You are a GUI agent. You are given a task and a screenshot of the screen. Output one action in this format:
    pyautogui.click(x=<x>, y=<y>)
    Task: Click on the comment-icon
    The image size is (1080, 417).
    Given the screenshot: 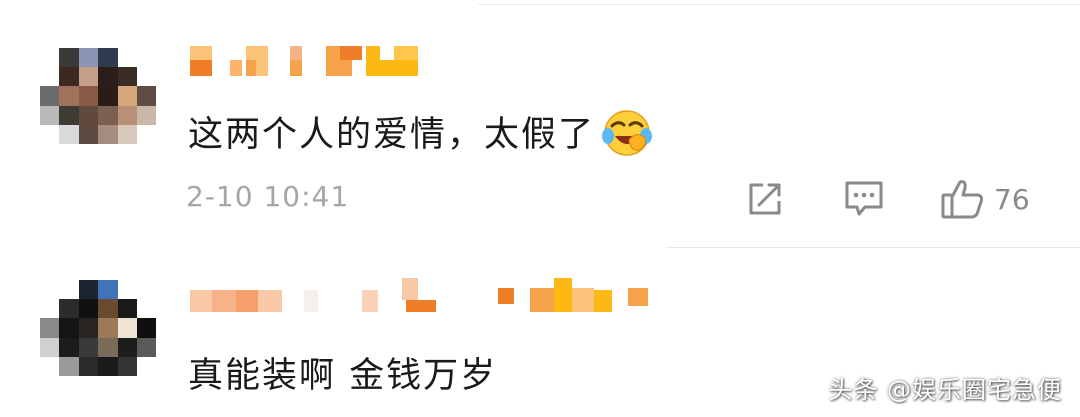 What is the action you would take?
    pyautogui.click(x=864, y=198)
    